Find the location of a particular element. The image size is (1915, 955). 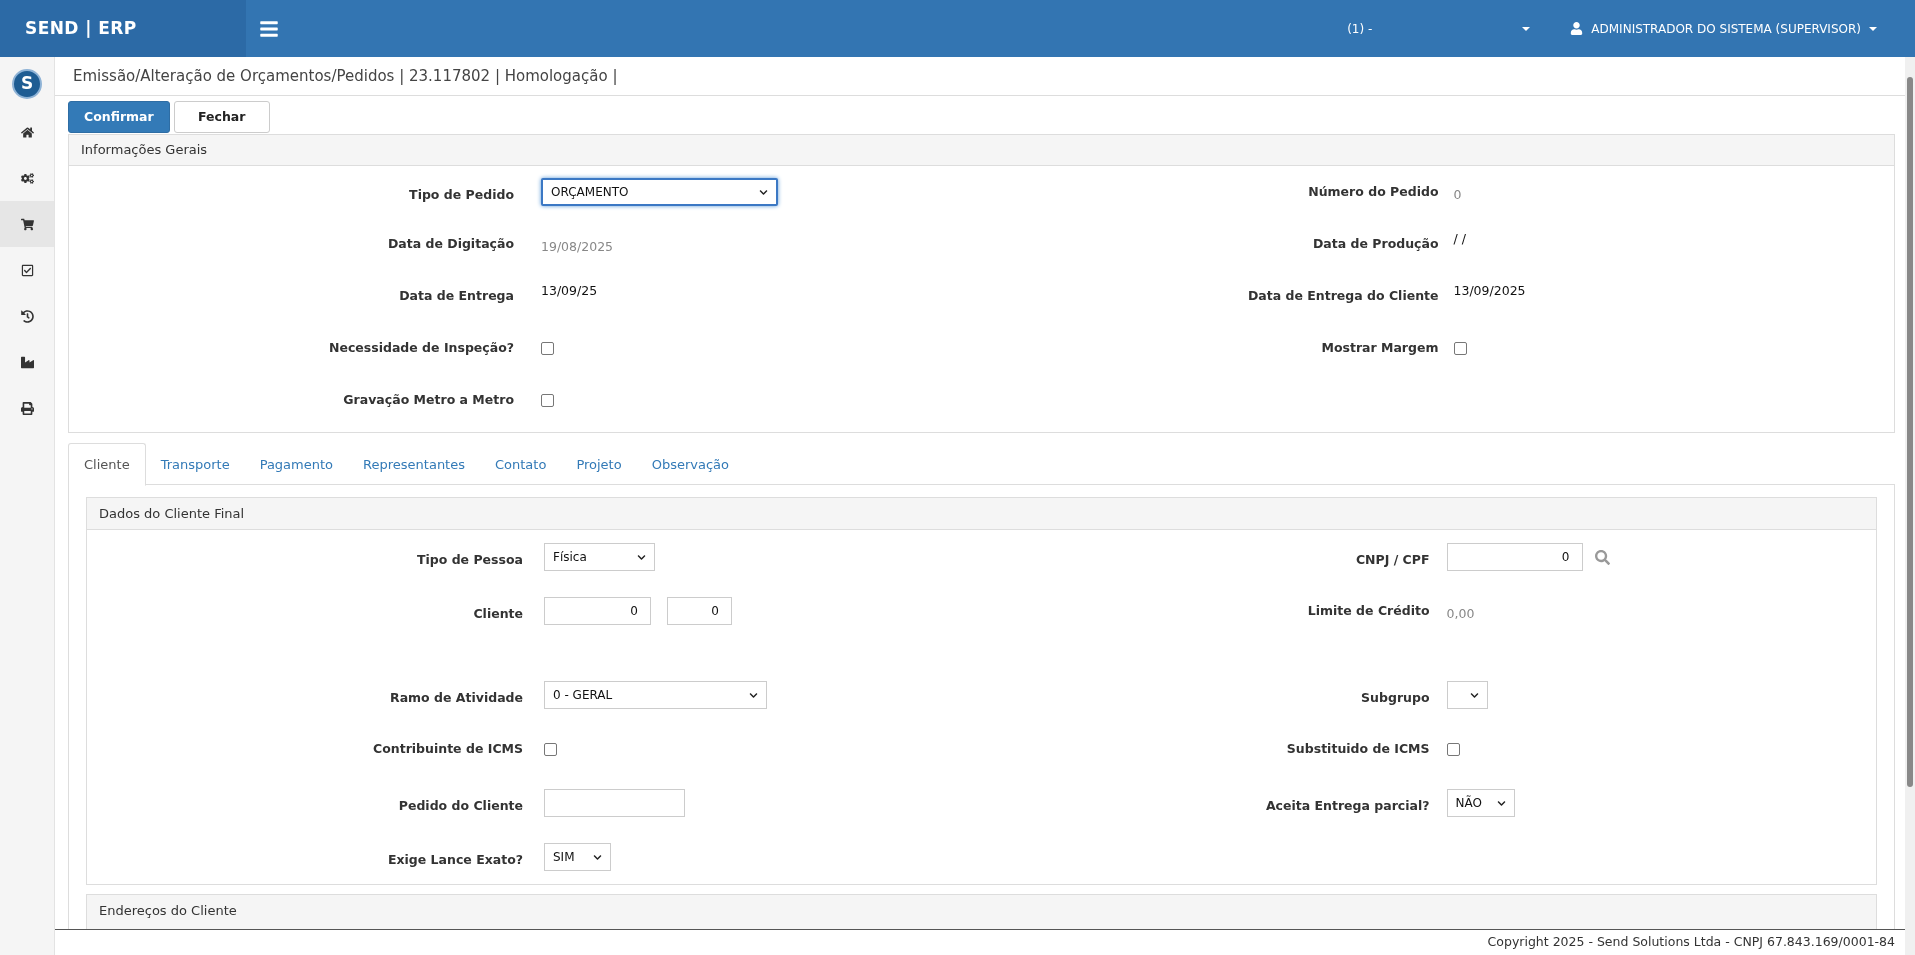

cart-icon is located at coordinates (27, 224).